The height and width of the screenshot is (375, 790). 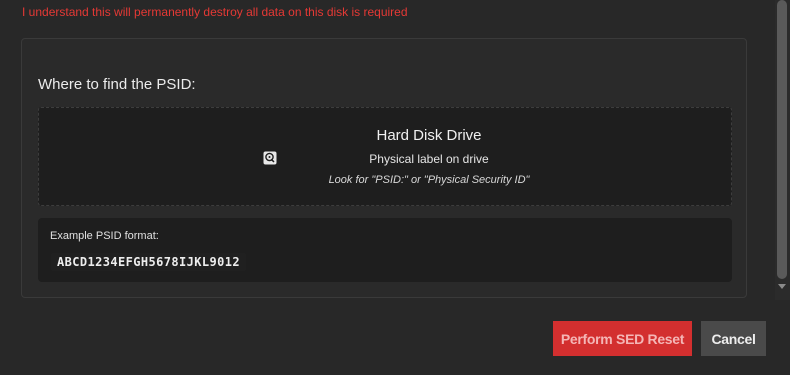 I want to click on perform-sed-reset-button: Perform SED Reset, so click(x=622, y=338).